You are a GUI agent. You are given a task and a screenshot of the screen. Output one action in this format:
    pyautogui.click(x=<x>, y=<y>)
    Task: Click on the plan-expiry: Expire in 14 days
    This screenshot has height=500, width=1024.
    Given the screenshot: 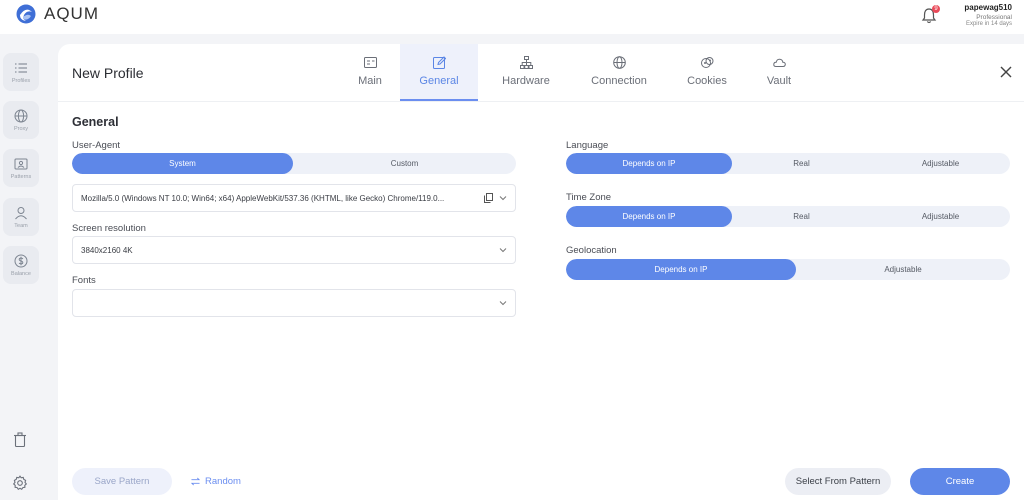 What is the action you would take?
    pyautogui.click(x=988, y=24)
    